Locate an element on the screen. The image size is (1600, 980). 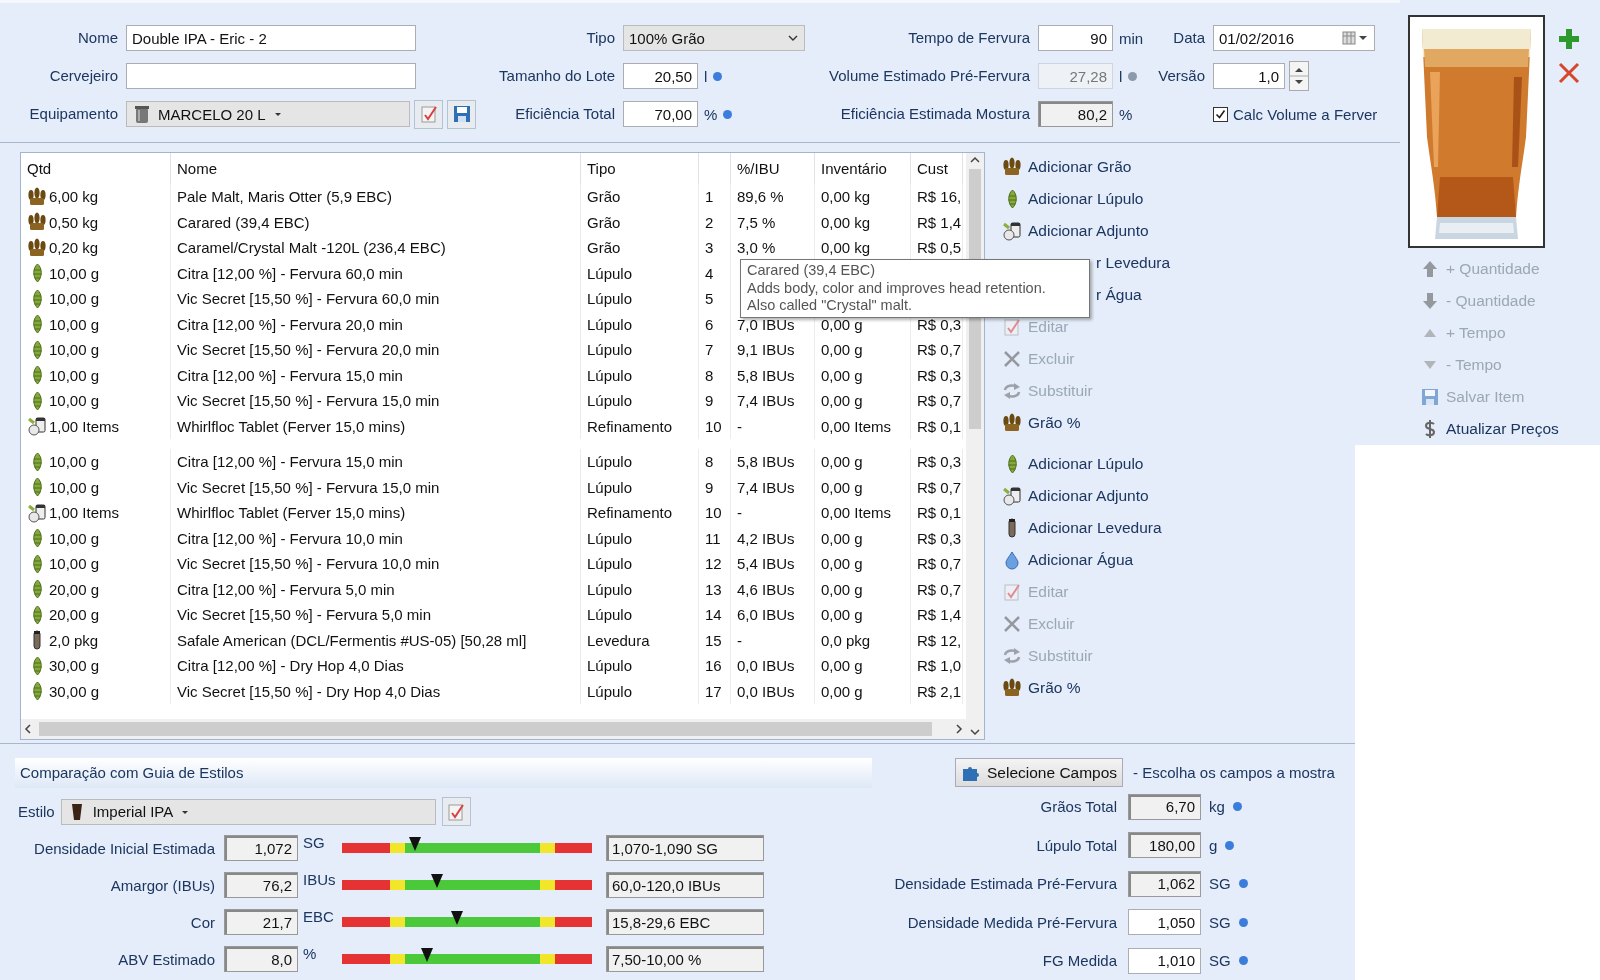
column-header: %/IBU is located at coordinates (773, 168).